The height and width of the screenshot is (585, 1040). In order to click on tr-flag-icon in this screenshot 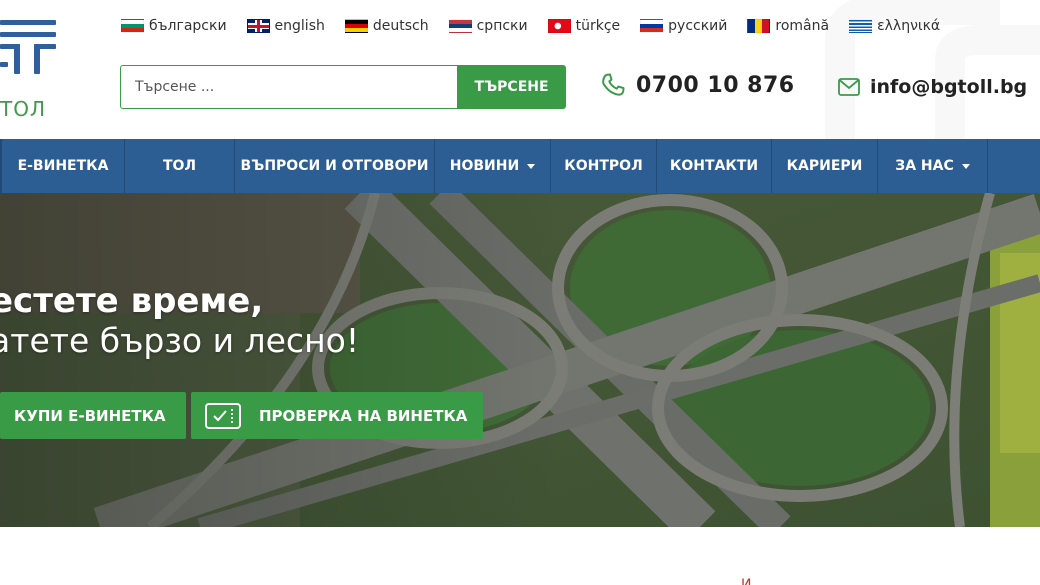, I will do `click(559, 26)`.